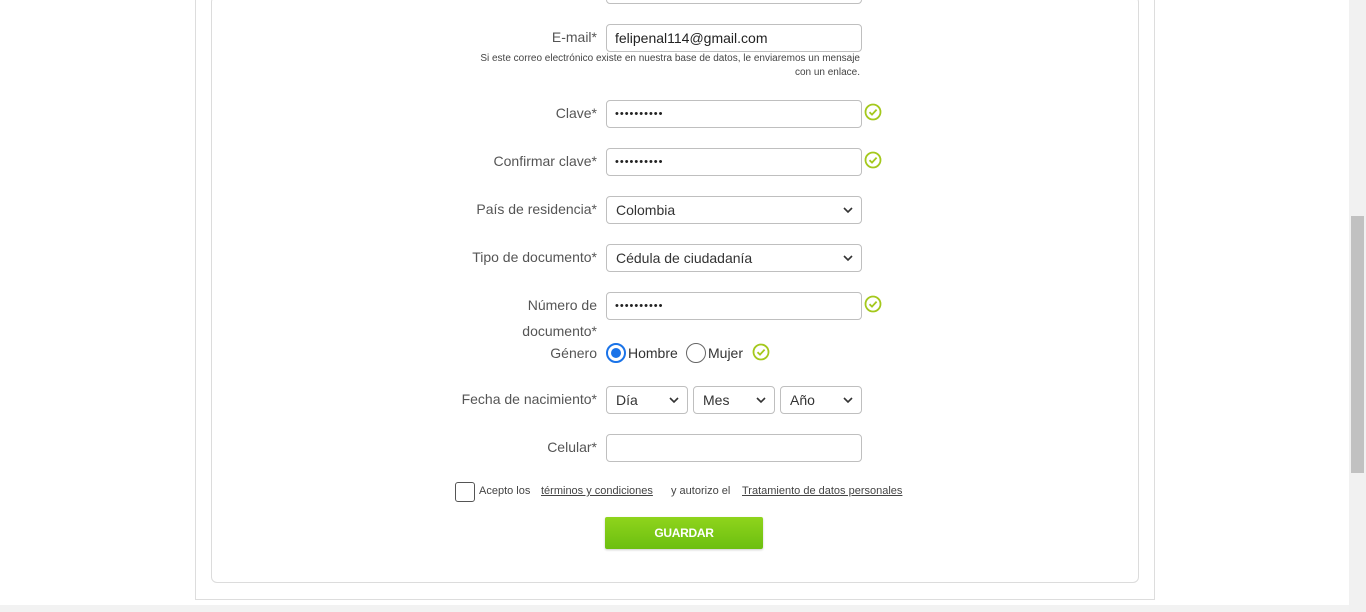 This screenshot has width=1366, height=612. What do you see at coordinates (465, 492) in the screenshot?
I see `terms-checkbox` at bounding box center [465, 492].